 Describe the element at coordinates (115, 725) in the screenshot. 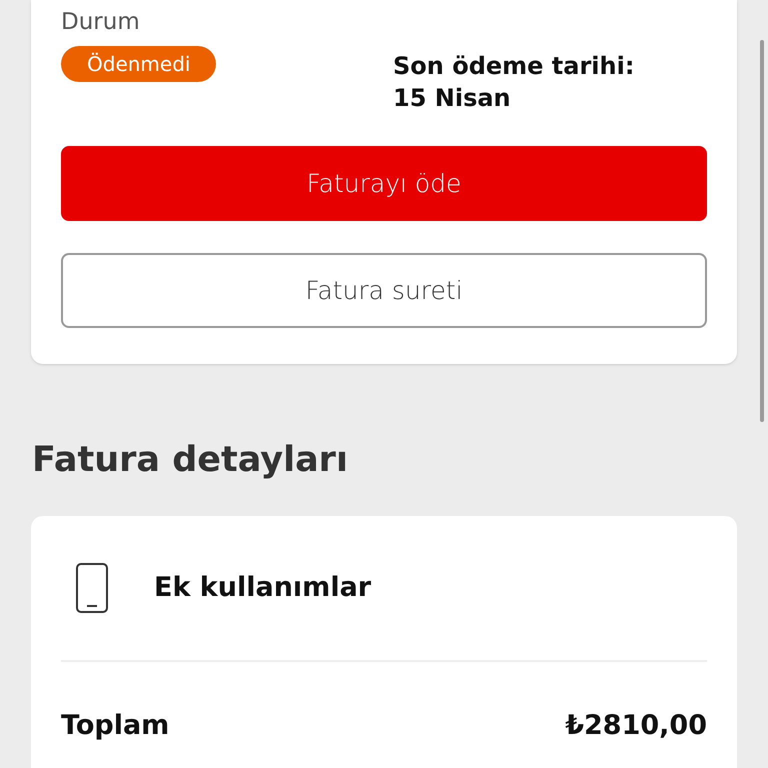

I see `total-label: Toplam` at that location.